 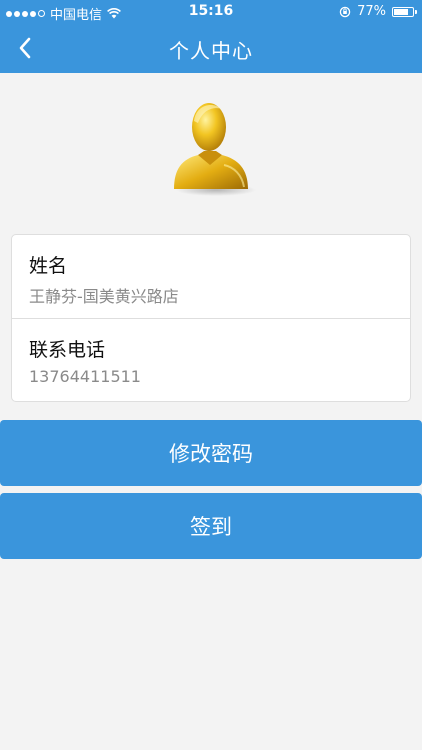 What do you see at coordinates (211, 526) in the screenshot?
I see `sign-in-button: 签到` at bounding box center [211, 526].